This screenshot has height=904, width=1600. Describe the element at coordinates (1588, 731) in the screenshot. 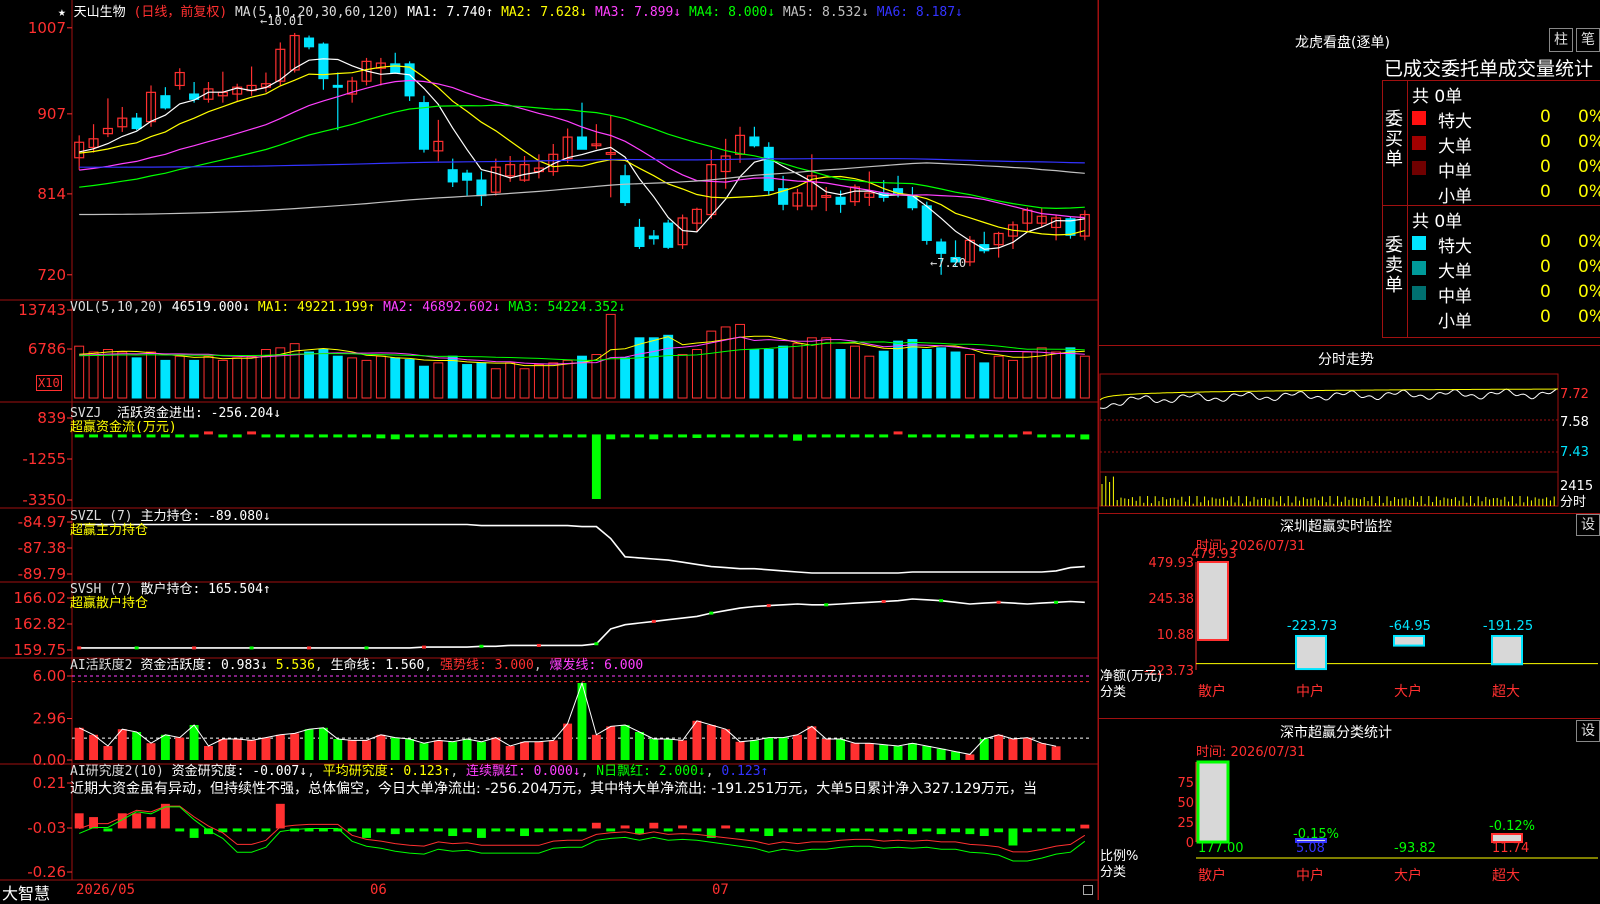

I see `classify-settings-button: 设` at that location.